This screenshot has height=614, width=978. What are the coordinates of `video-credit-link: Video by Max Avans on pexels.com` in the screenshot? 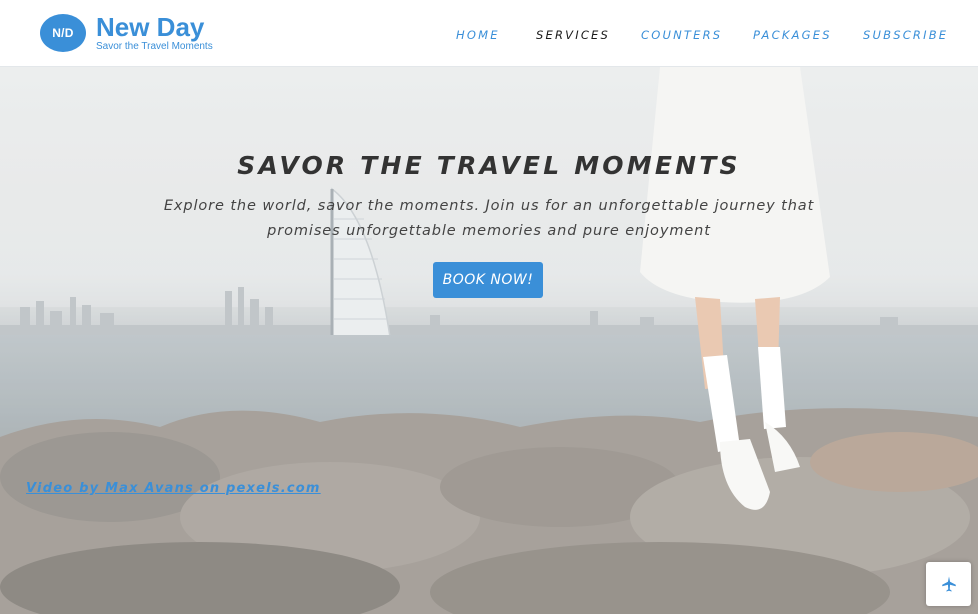 It's located at (173, 488).